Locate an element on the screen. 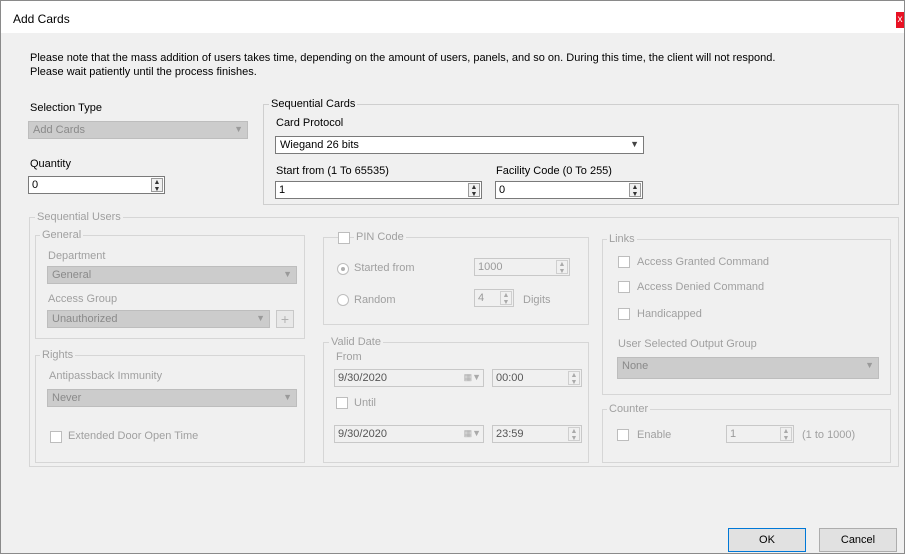  counter-range-label: (1 to 1000) is located at coordinates (829, 435).